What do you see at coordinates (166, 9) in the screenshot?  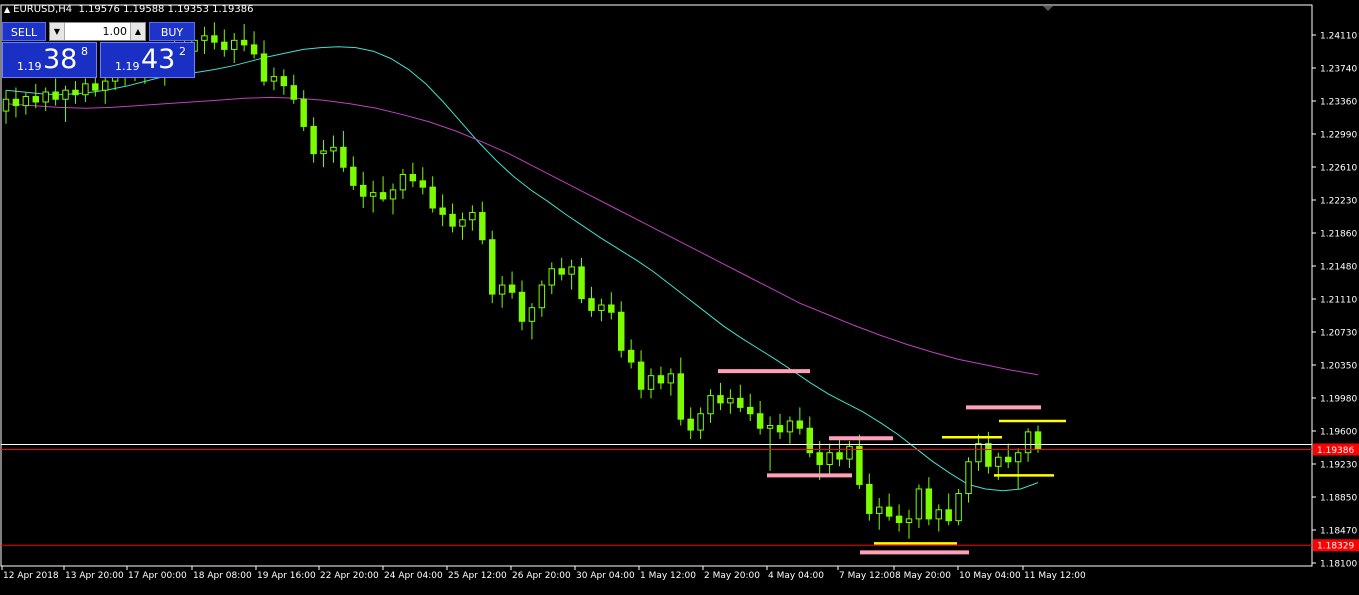 I see `ohlc-values: 1.19576 1.19588 1.19353 1.19386` at bounding box center [166, 9].